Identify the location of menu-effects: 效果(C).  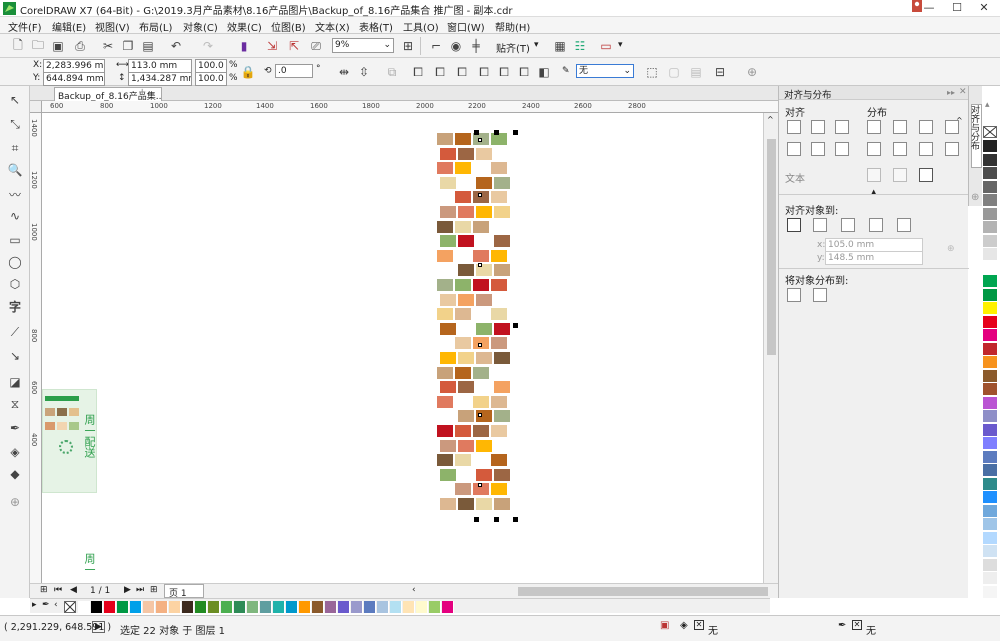
(244, 26).